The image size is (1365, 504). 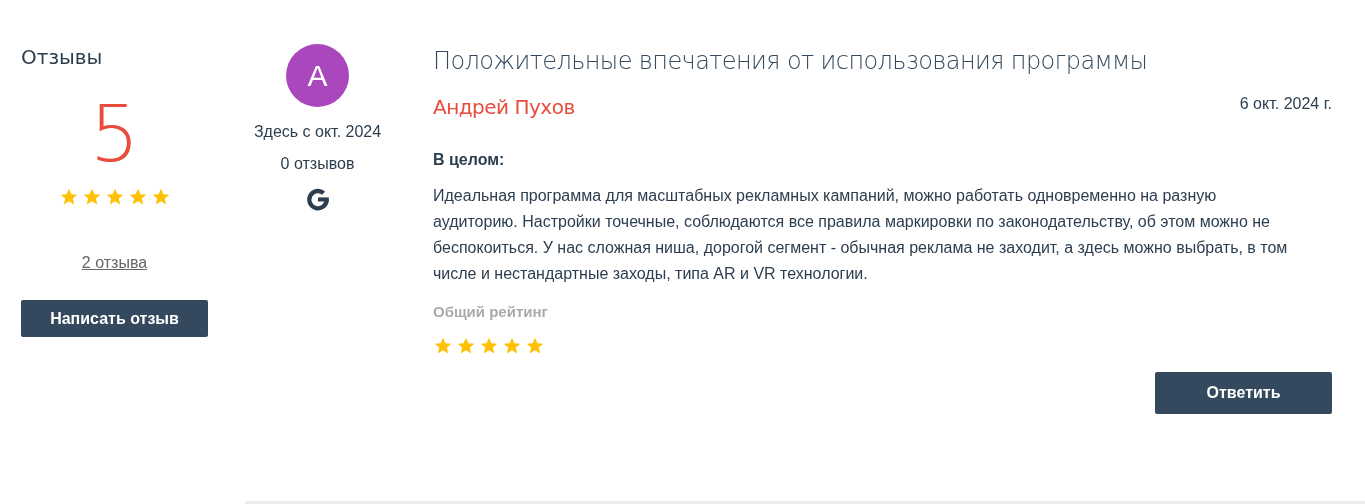 What do you see at coordinates (1285, 104) in the screenshot?
I see `review-date: 6 окт. 2024 г.` at bounding box center [1285, 104].